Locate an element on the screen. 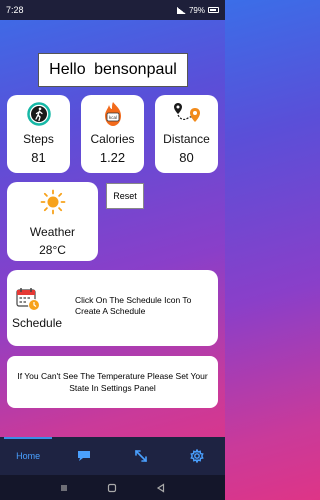  nav-home-label: Home is located at coordinates (28, 456).